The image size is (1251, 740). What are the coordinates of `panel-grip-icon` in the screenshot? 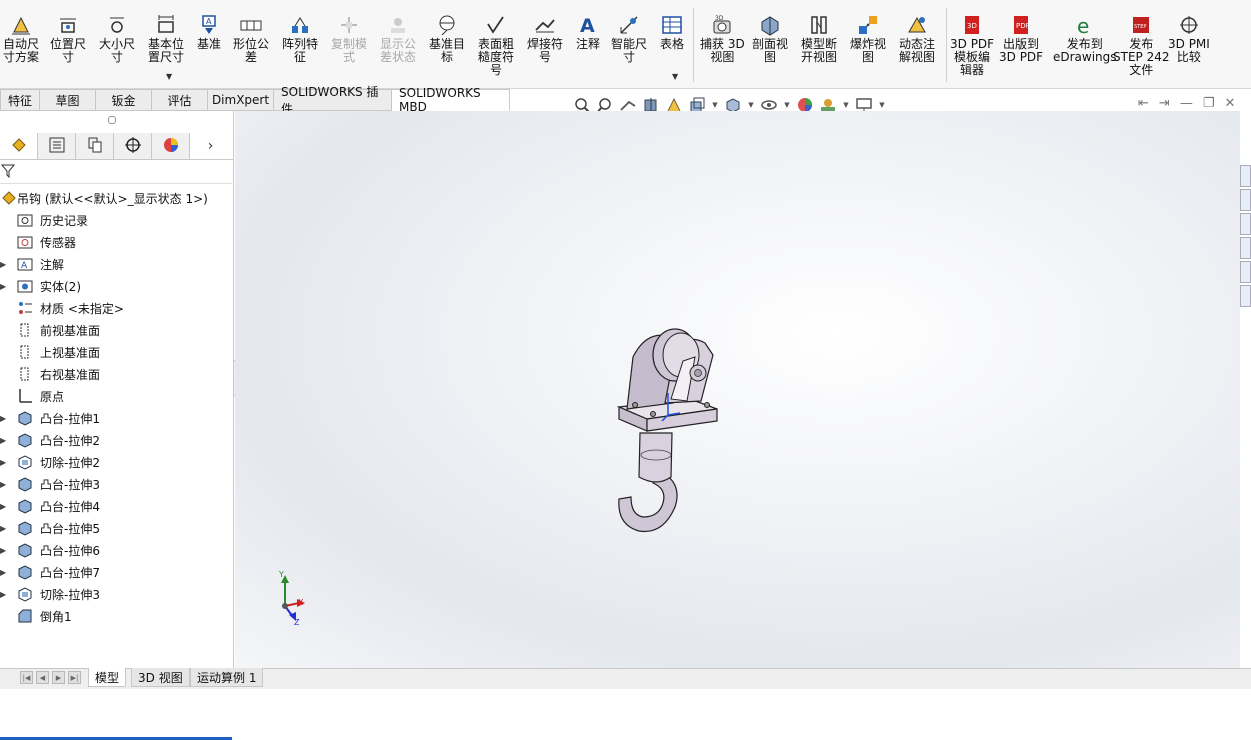 It's located at (112, 120).